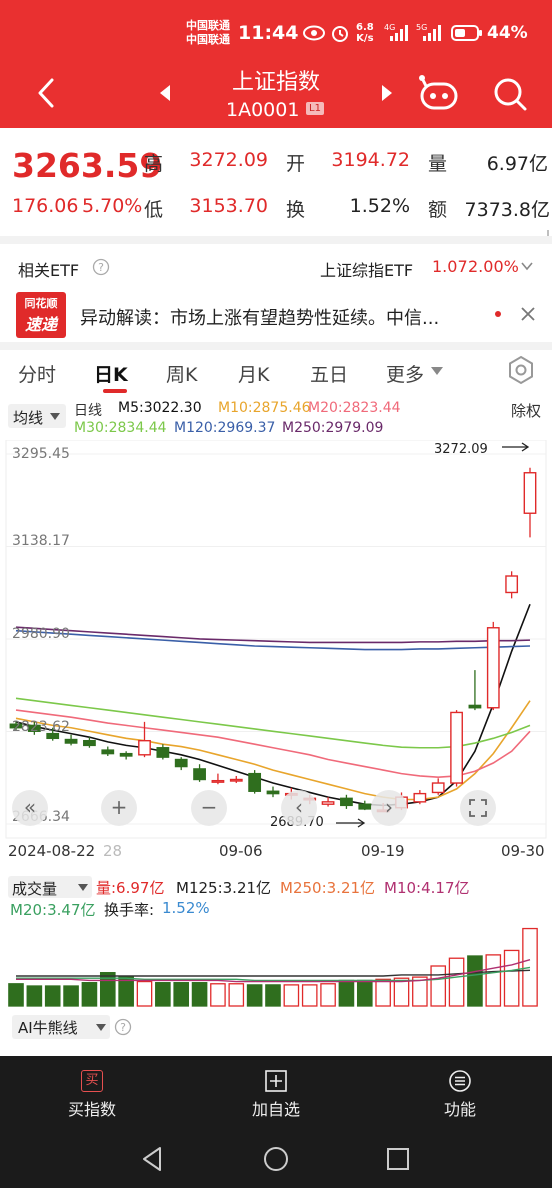 The image size is (552, 1188). Describe the element at coordinates (111, 373) in the screenshot. I see `tab-daily-k: 日K` at that location.